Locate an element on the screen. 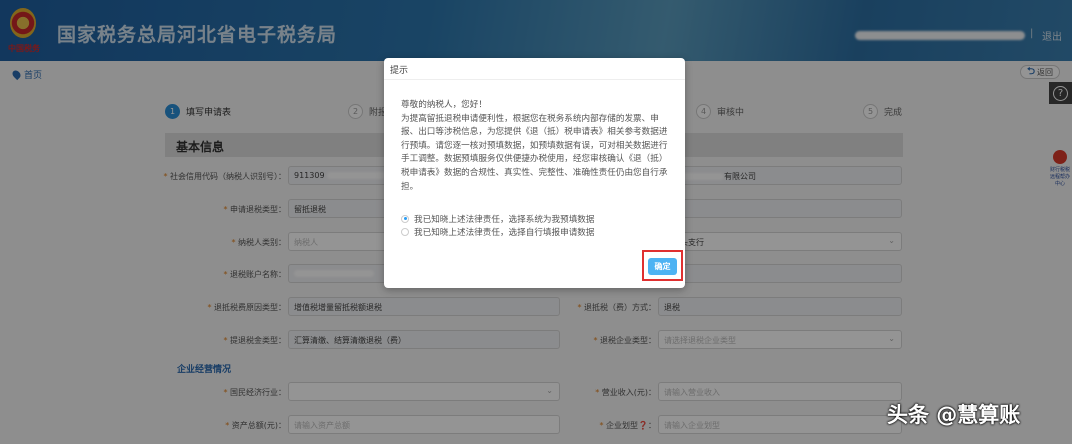  dialog-greeting: 尊敬的纳税人，您好！ is located at coordinates (444, 105).